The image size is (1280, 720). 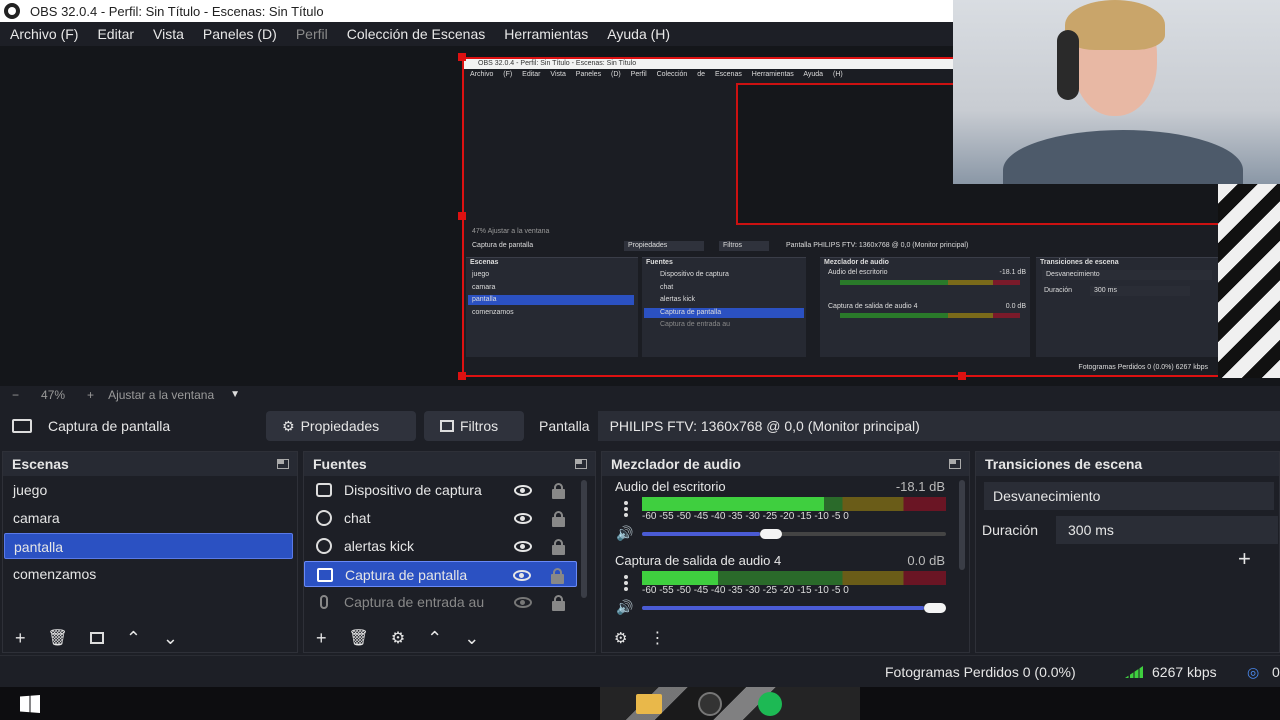 What do you see at coordinates (552, 307) in the screenshot?
I see `mini-scenes-dock: Escenas juego camara pantalla comenzamos` at bounding box center [552, 307].